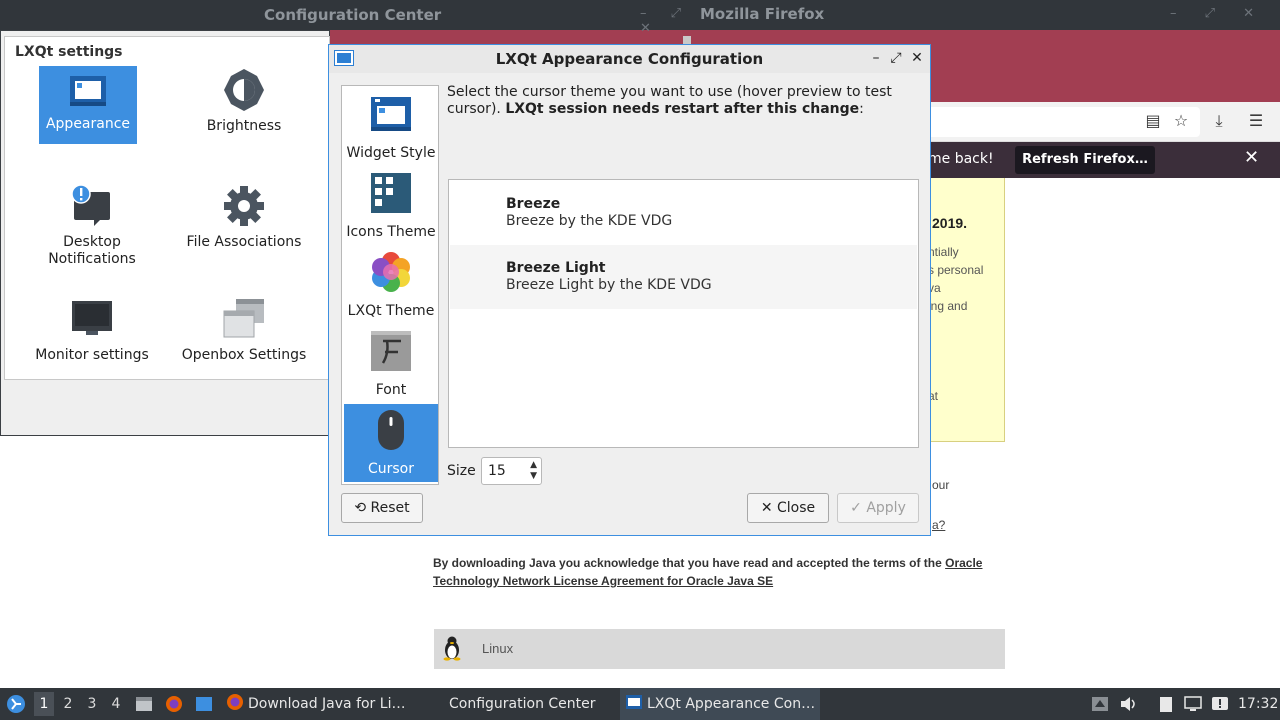 This screenshot has width=1280, height=720. I want to click on undo-icon: ⟲, so click(360, 508).